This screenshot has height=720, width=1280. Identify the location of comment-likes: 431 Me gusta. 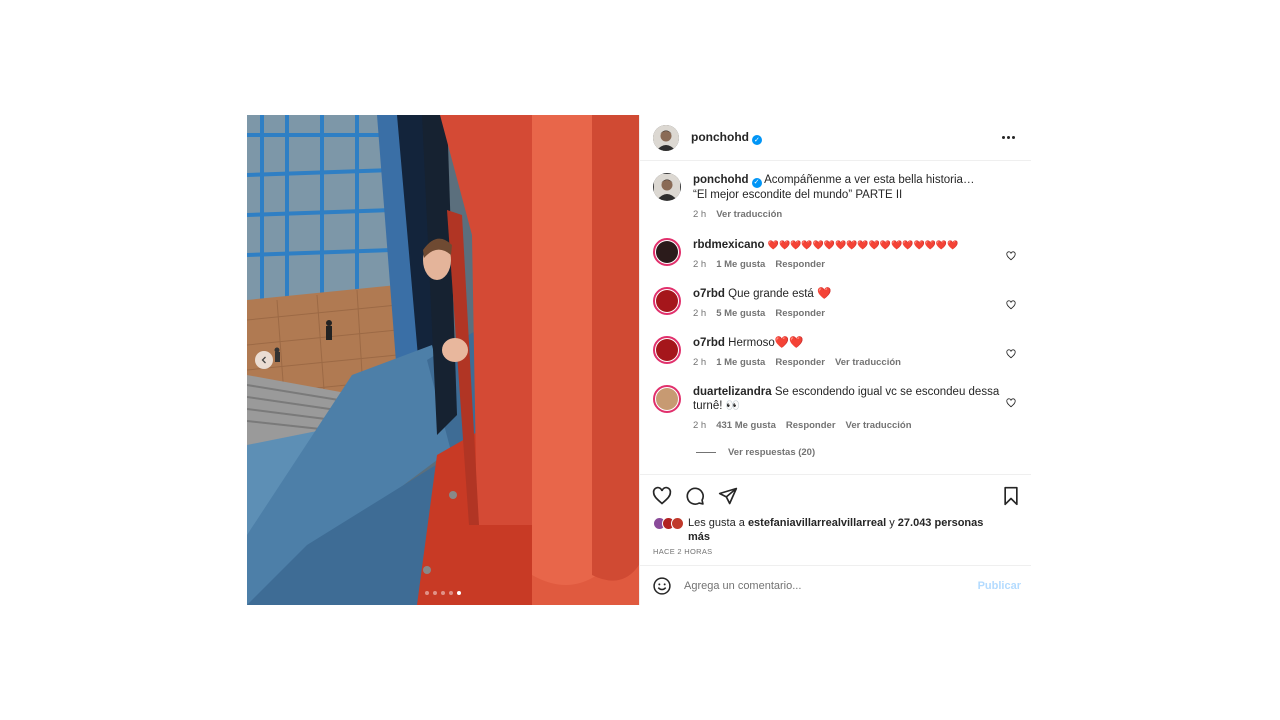
(746, 426).